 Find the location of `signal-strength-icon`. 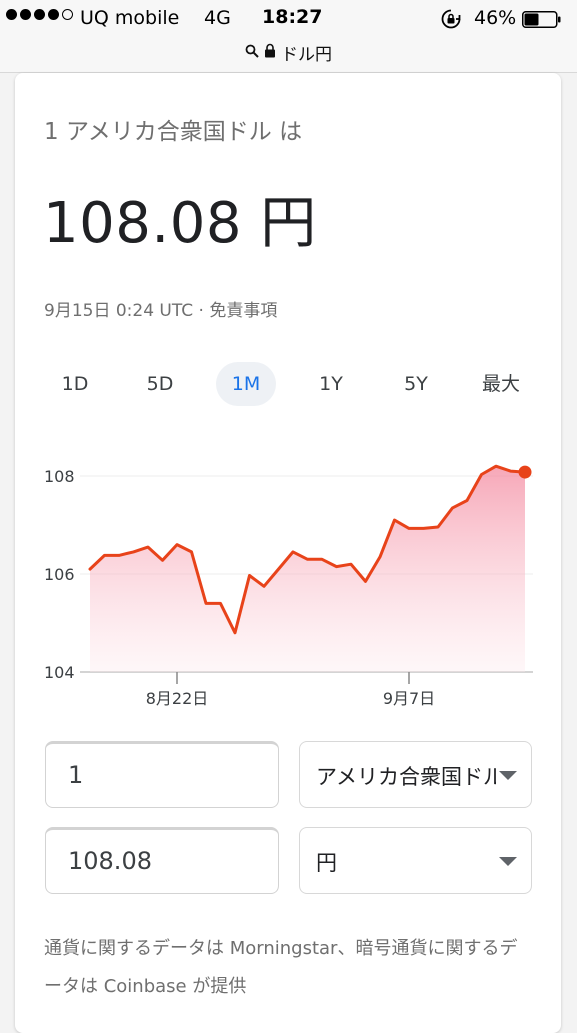

signal-strength-icon is located at coordinates (39, 14).